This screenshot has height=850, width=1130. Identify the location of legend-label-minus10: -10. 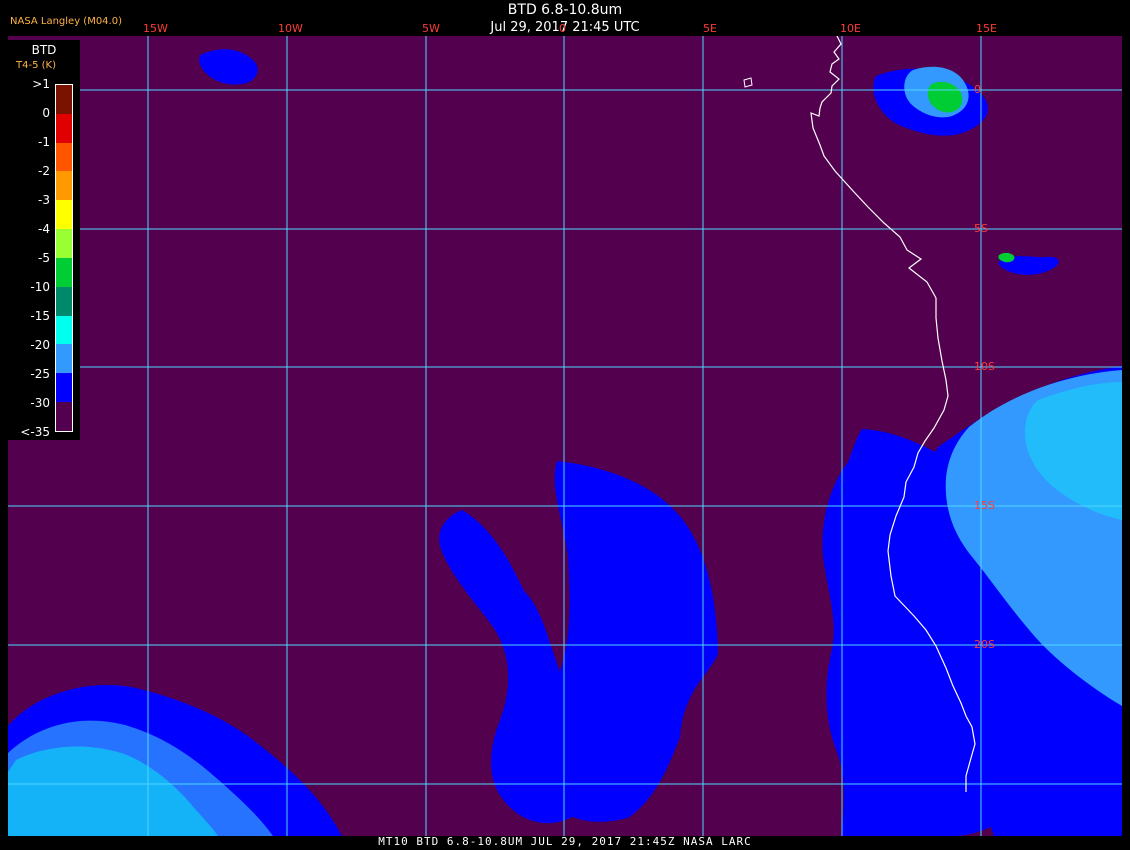
(40, 287).